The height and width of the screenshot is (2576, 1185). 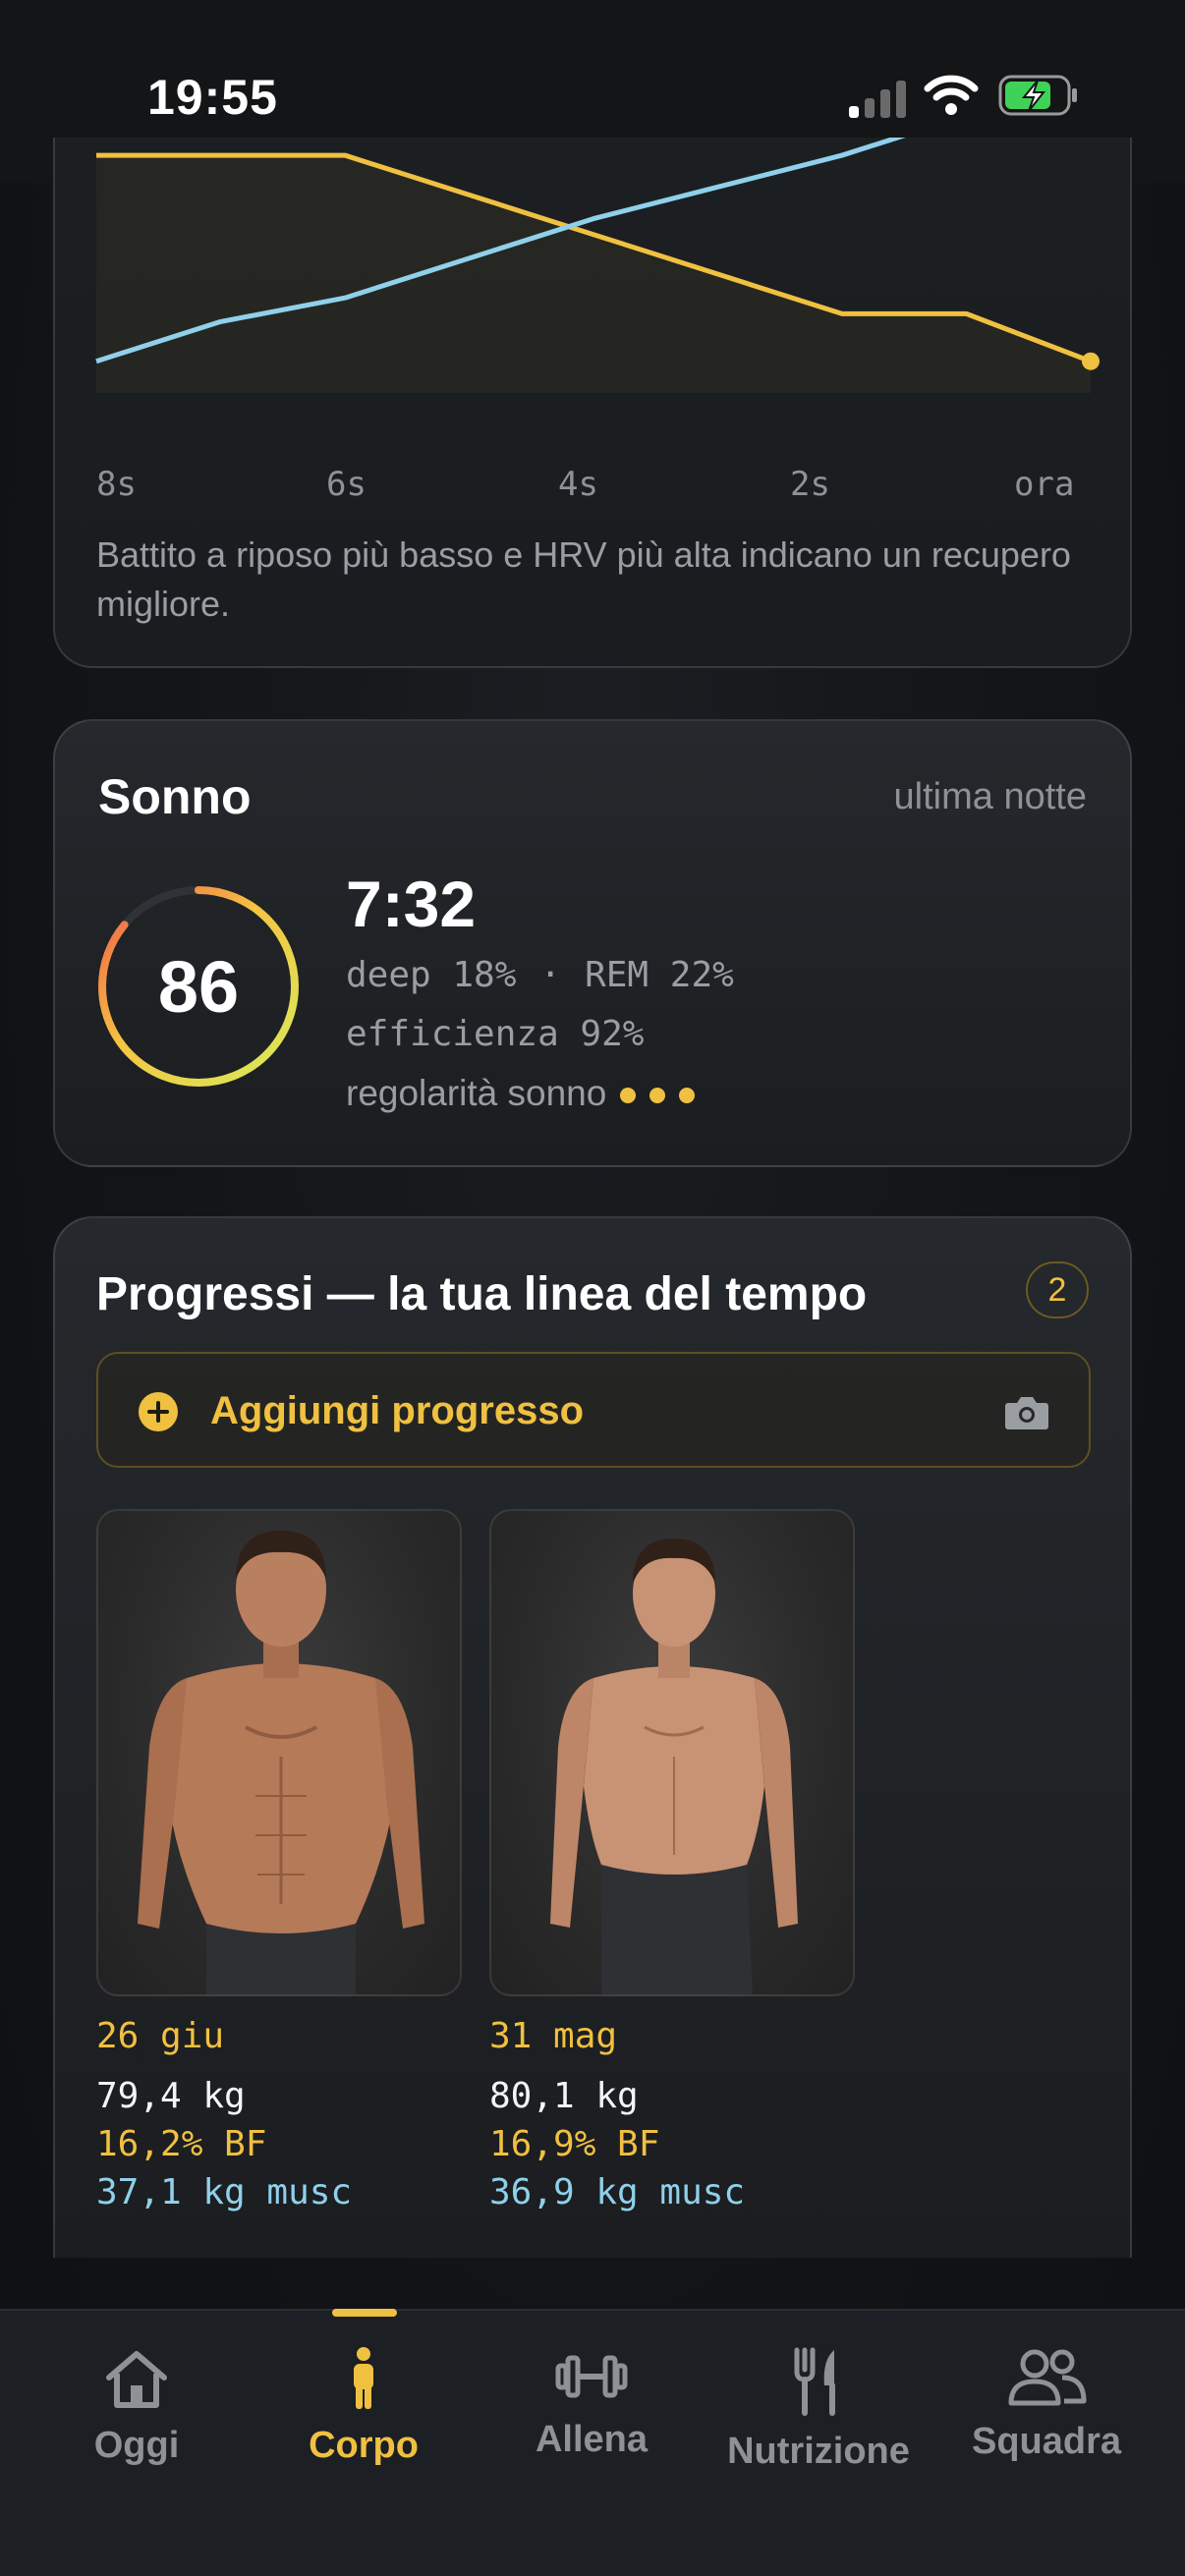 I want to click on progress-entry: 31 mag 80,1 kg 16,9% BF 36,9 kg musc, so click(x=672, y=1860).